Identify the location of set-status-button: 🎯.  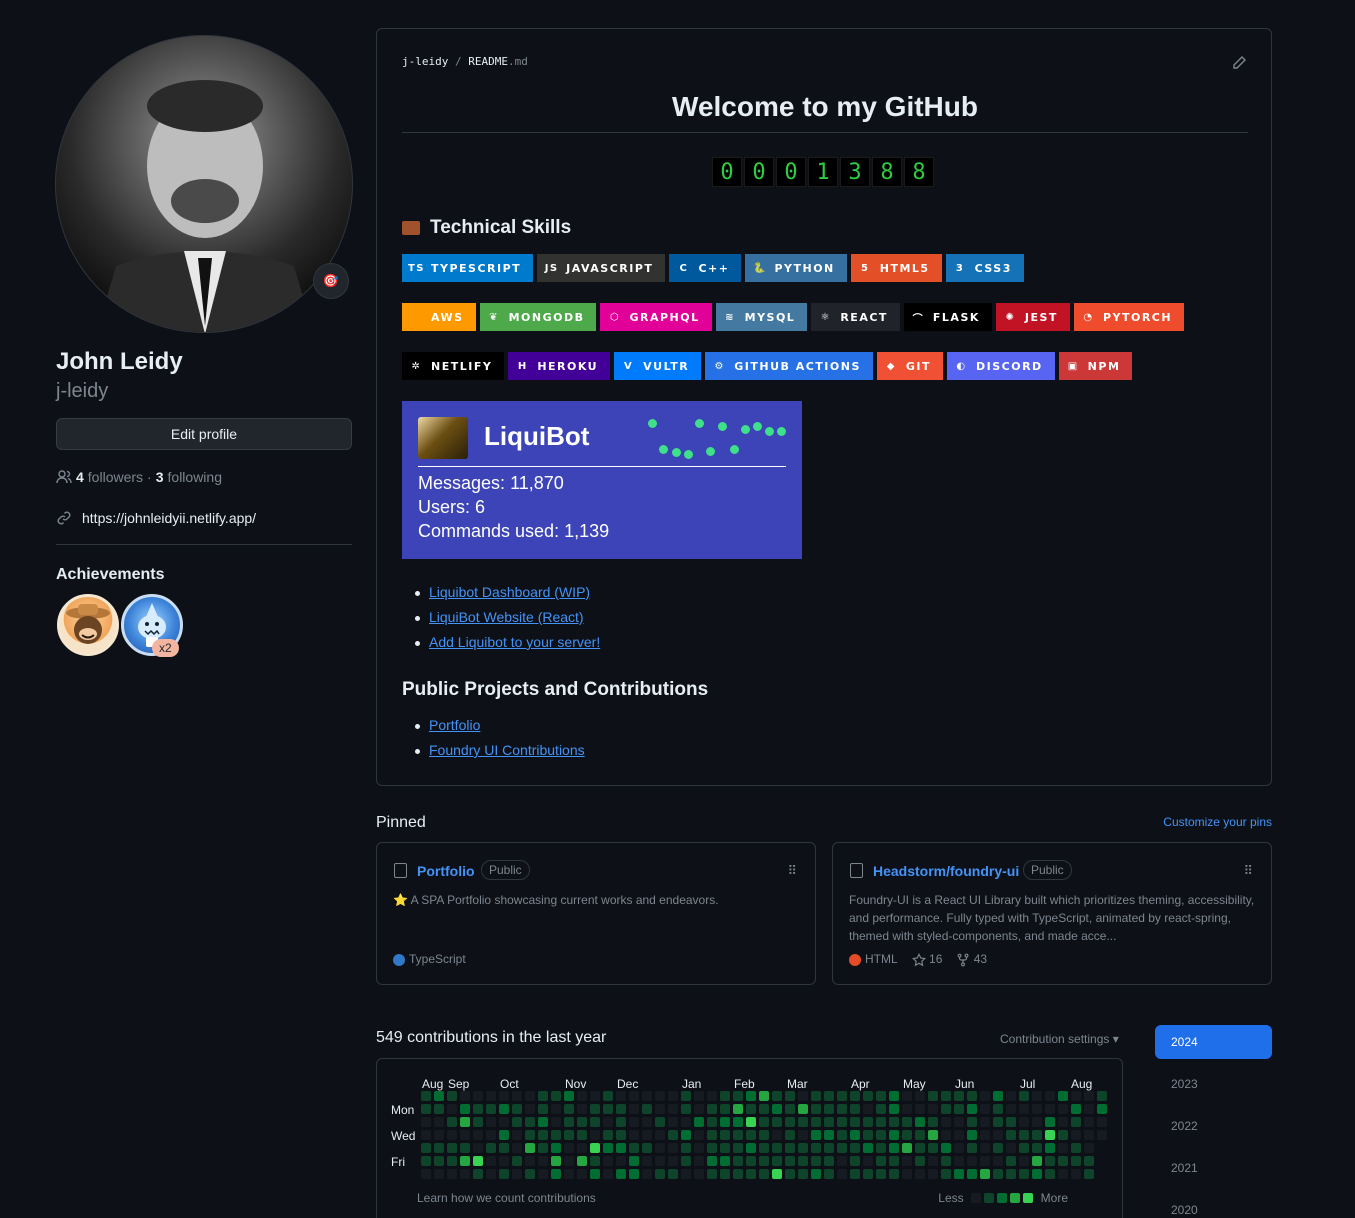
(331, 281).